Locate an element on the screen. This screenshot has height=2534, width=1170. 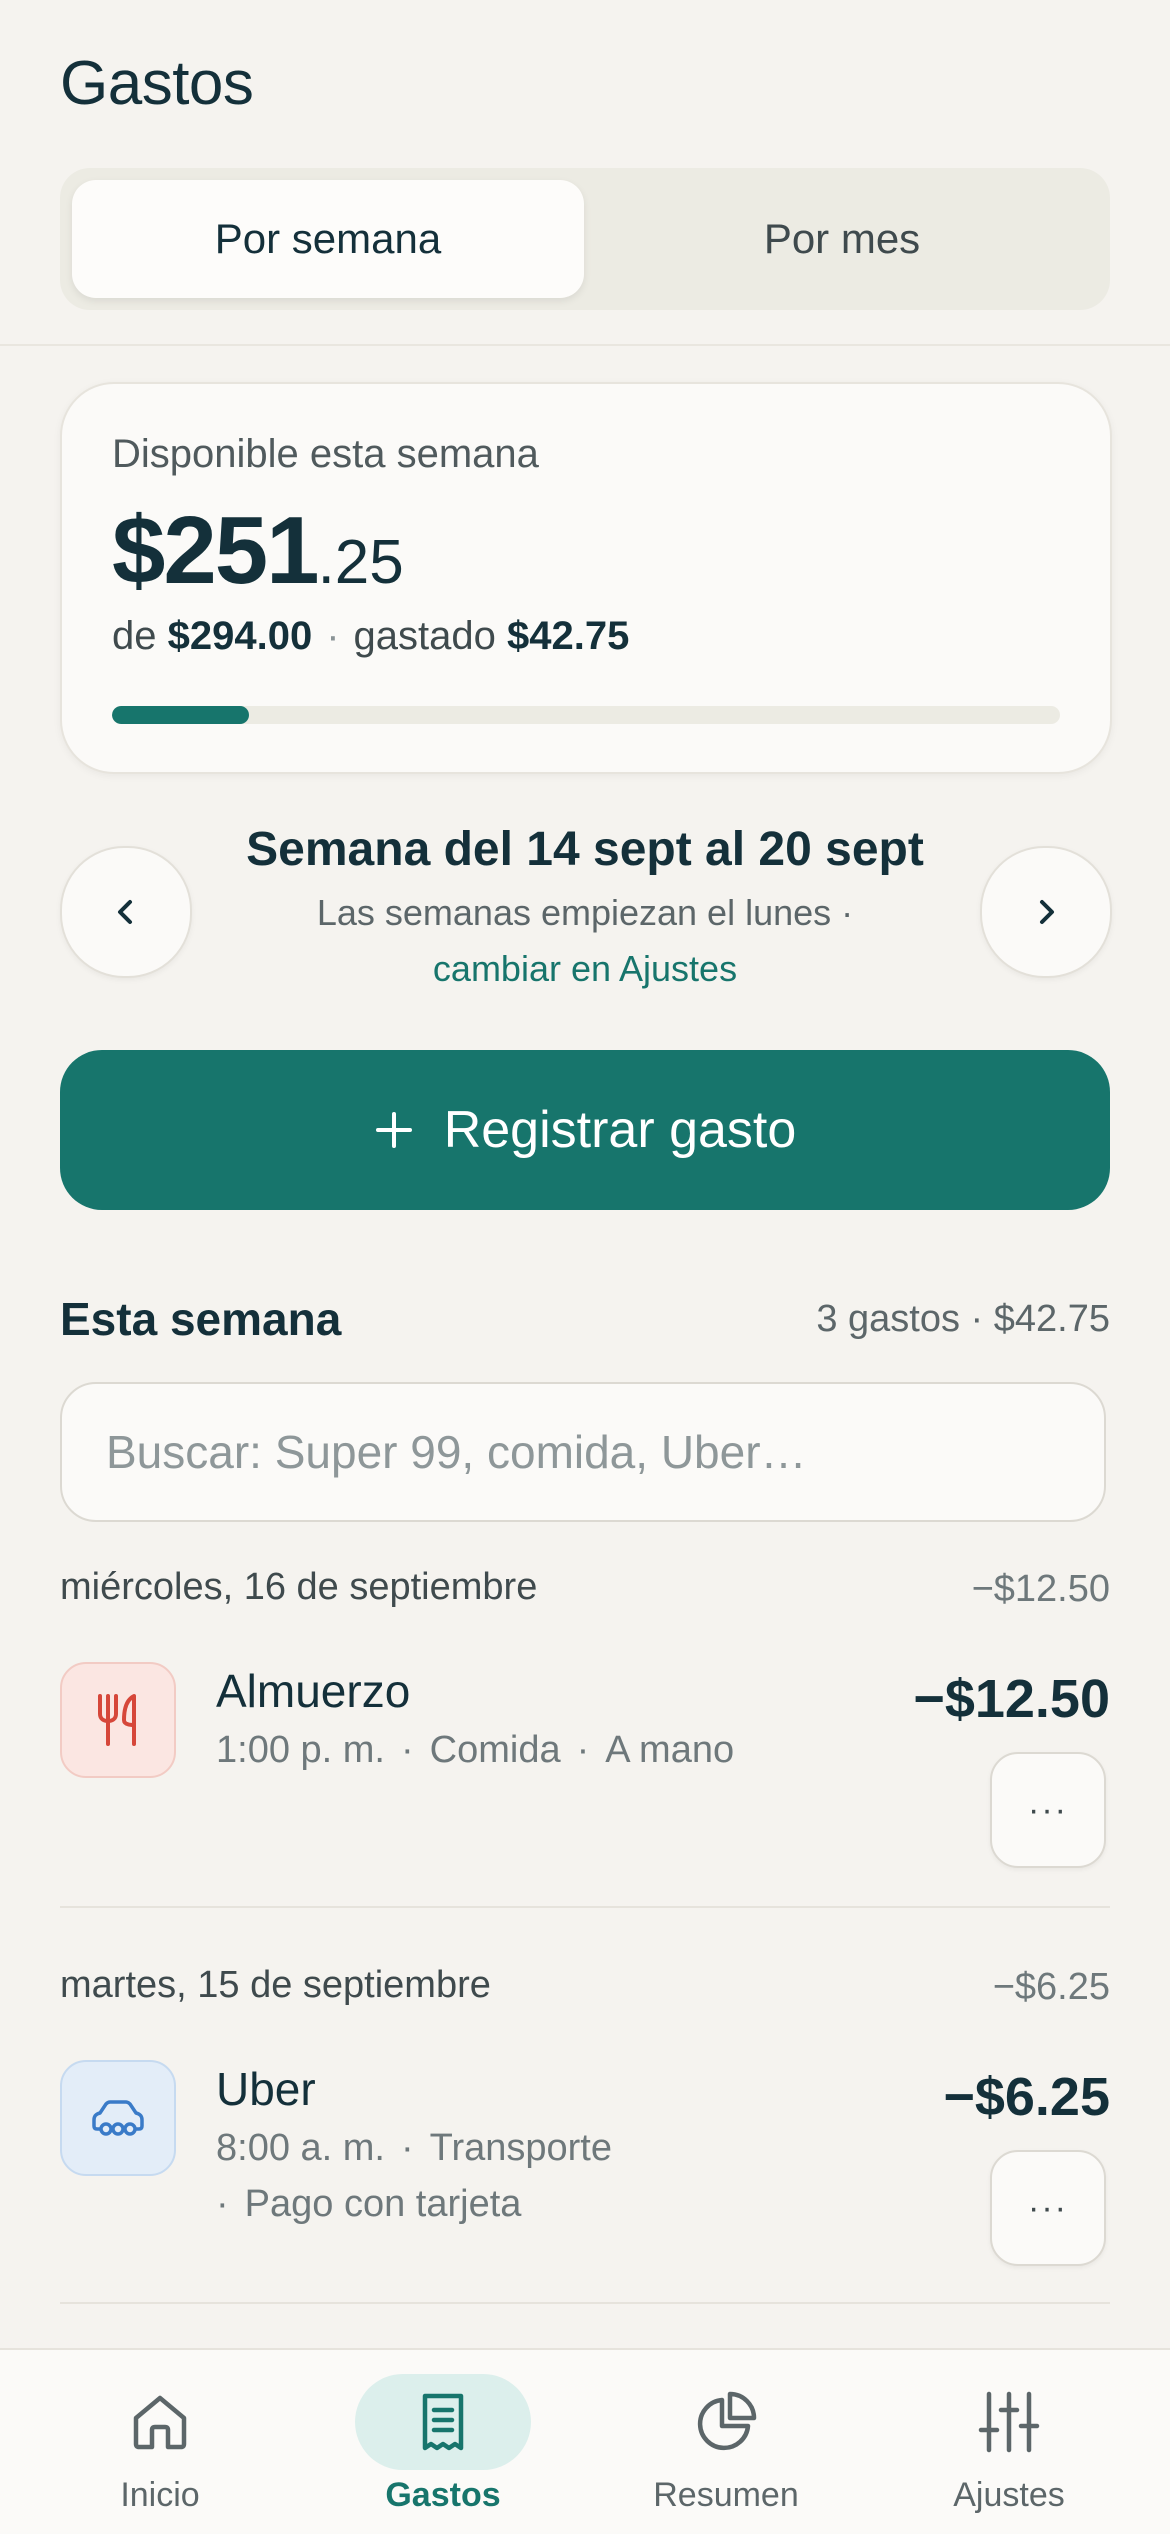
search-input is located at coordinates (586, 1452).